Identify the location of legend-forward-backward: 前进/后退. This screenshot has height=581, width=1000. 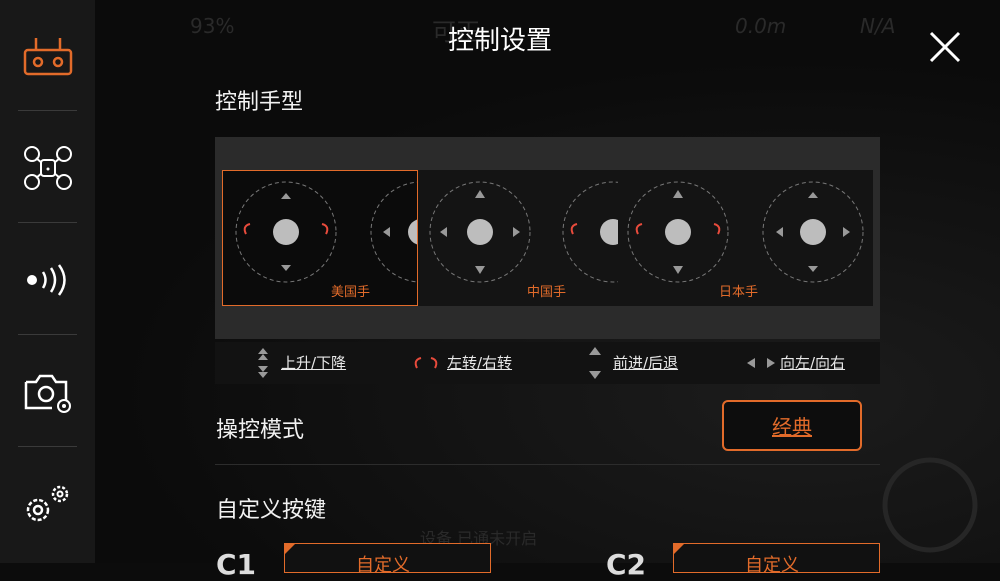
(646, 363).